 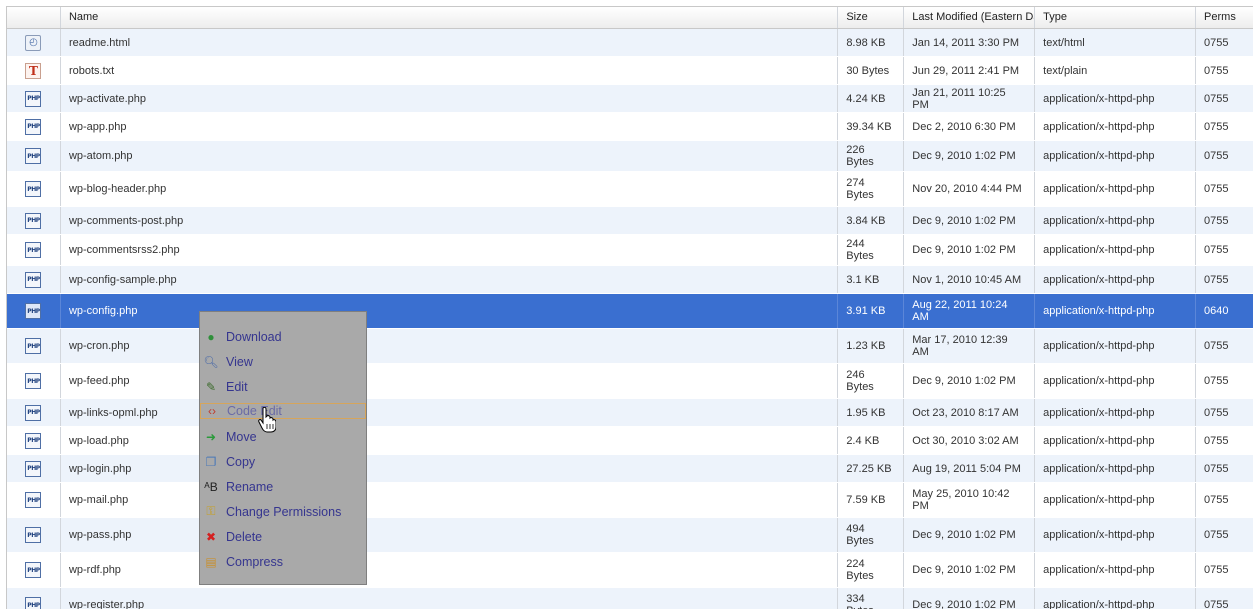 I want to click on rename-ab-icon: ᴬB, so click(x=211, y=486).